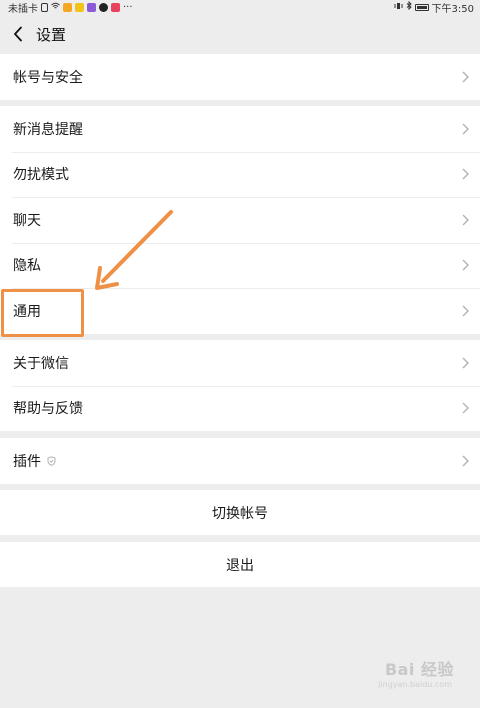 This screenshot has height=708, width=480. I want to click on clock-text: 下午3:50, so click(452, 9).